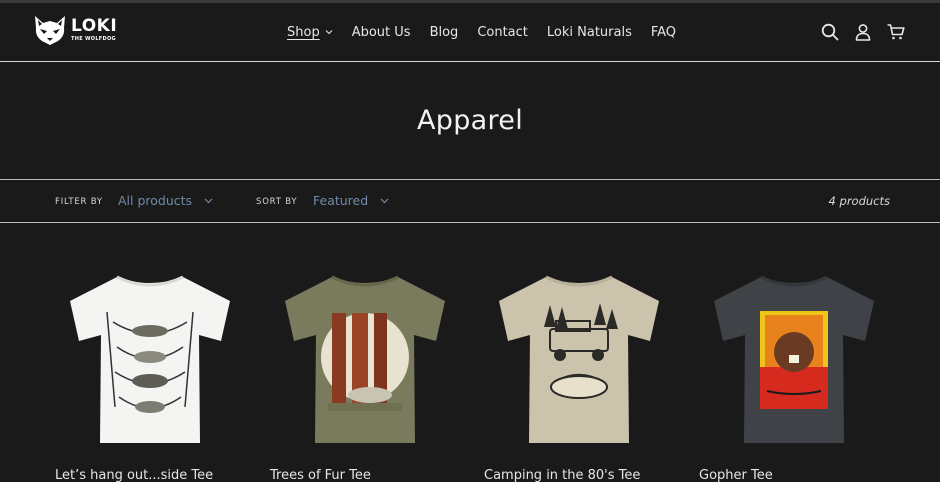 The height and width of the screenshot is (482, 940). Describe the element at coordinates (589, 32) in the screenshot. I see `nav-item-loki-naturals: Loki Naturals` at that location.